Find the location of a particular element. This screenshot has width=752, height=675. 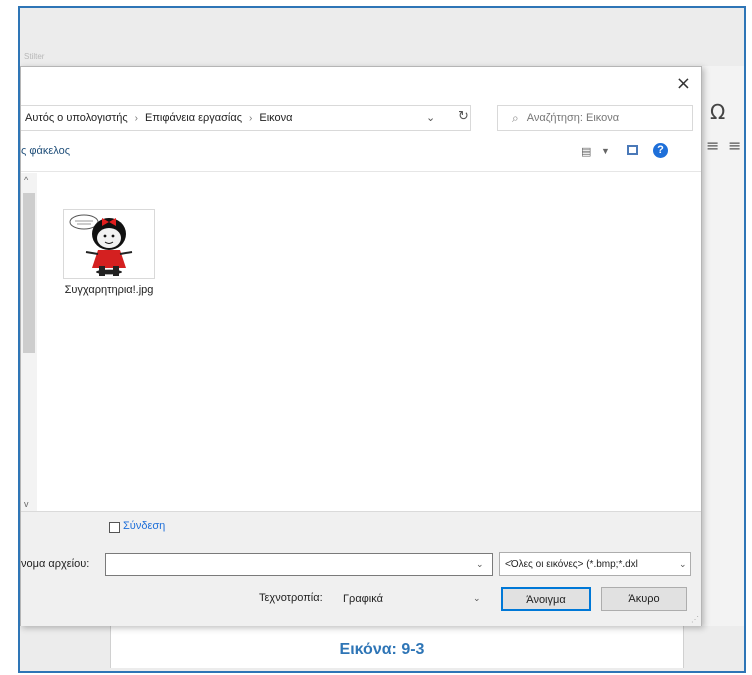

view-dropdown-chevron-icon: ▼ is located at coordinates (605, 151).